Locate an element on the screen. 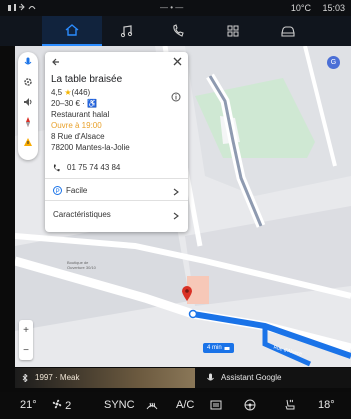 This screenshot has width=351, height=419. gear-icon is located at coordinates (28, 82).